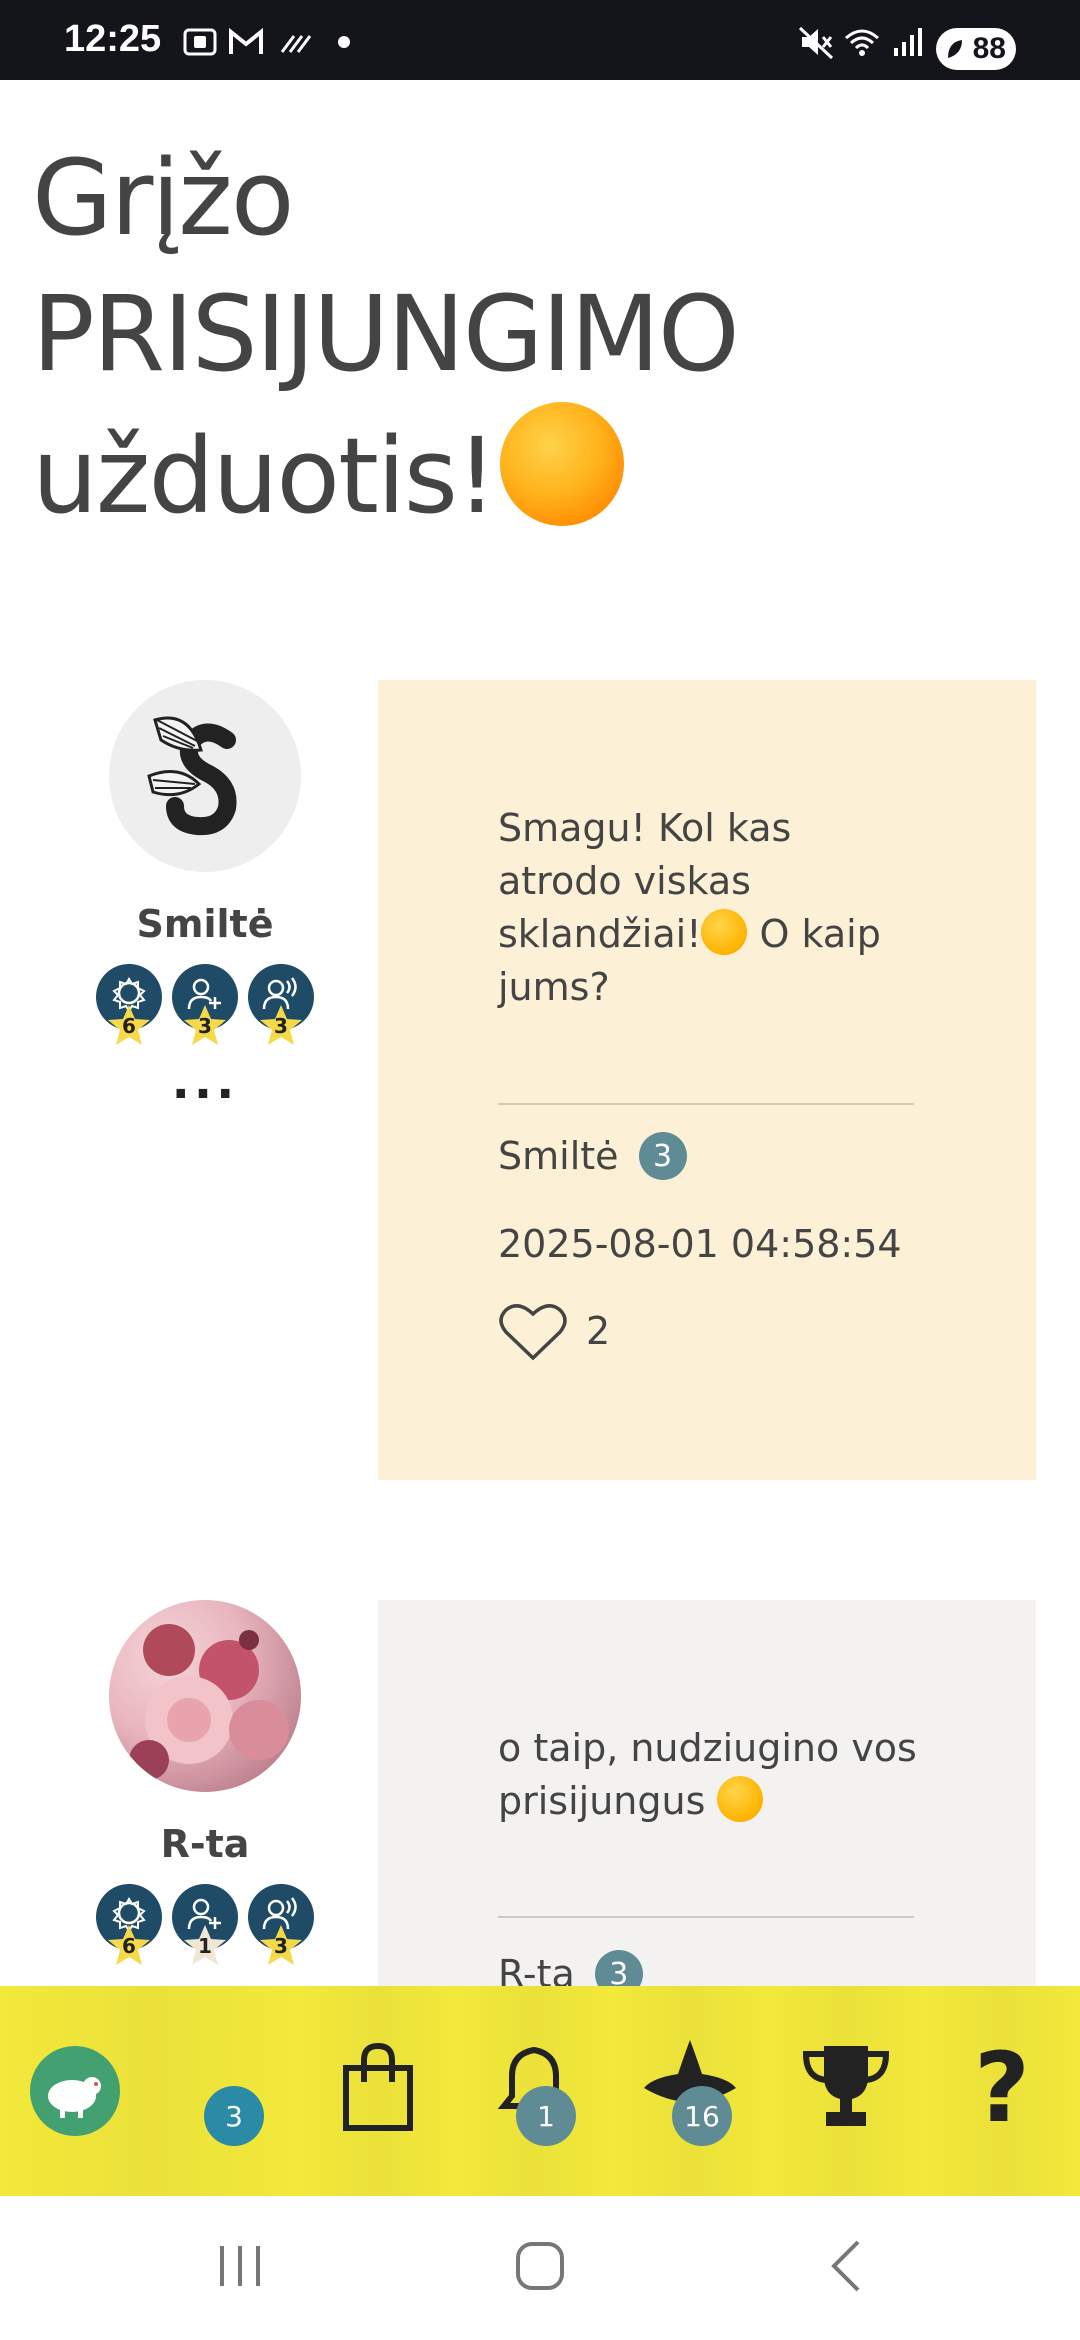 Image resolution: width=1080 pixels, height=2340 pixels. Describe the element at coordinates (296, 44) in the screenshot. I see `data-saver-icon` at that location.